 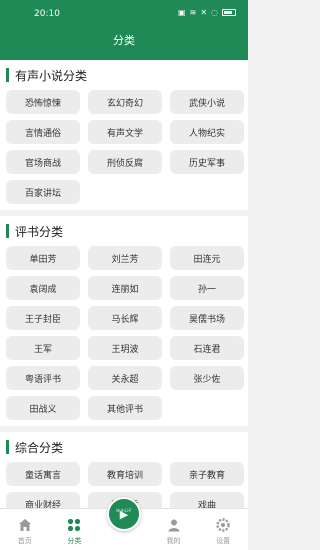 What do you see at coordinates (207, 474) in the screenshot?
I see `category-tag: 亲子教育` at bounding box center [207, 474].